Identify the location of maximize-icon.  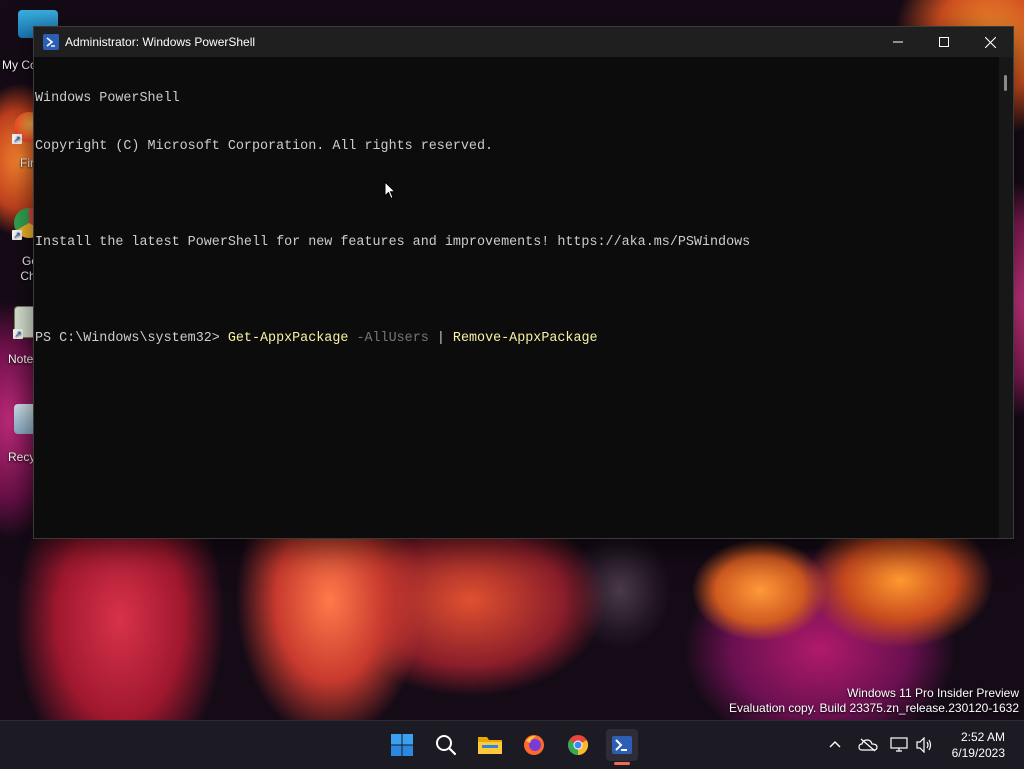
(944, 42).